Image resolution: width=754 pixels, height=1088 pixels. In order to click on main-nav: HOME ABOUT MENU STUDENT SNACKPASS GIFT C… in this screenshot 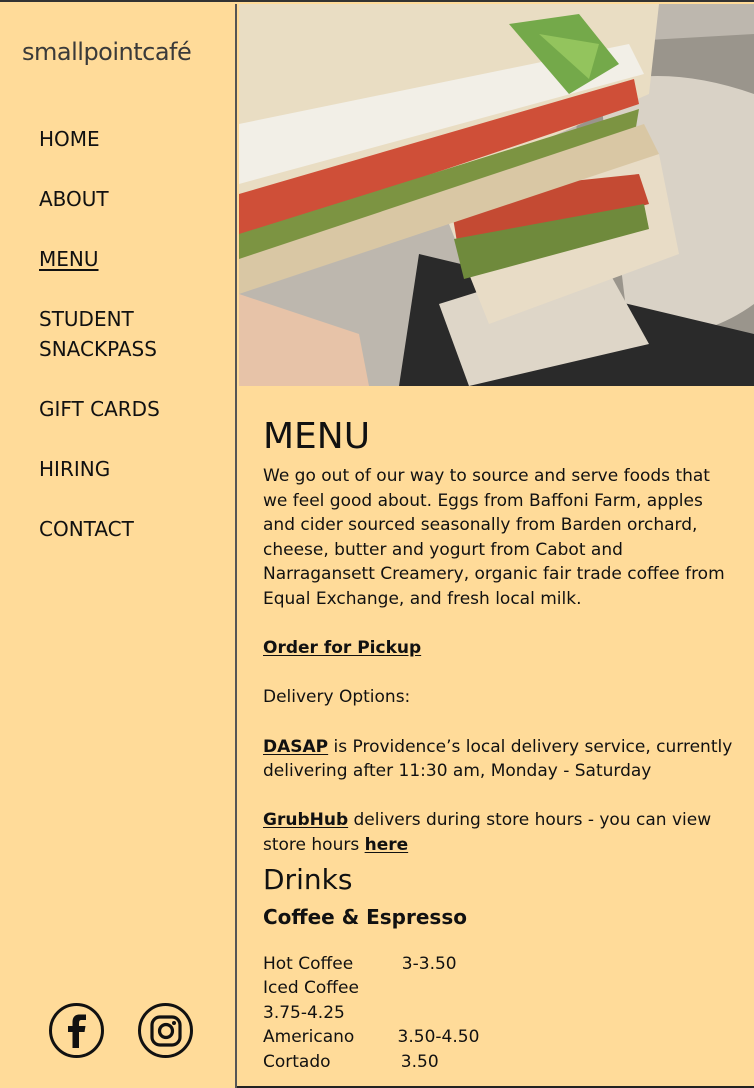, I will do `click(124, 349)`.